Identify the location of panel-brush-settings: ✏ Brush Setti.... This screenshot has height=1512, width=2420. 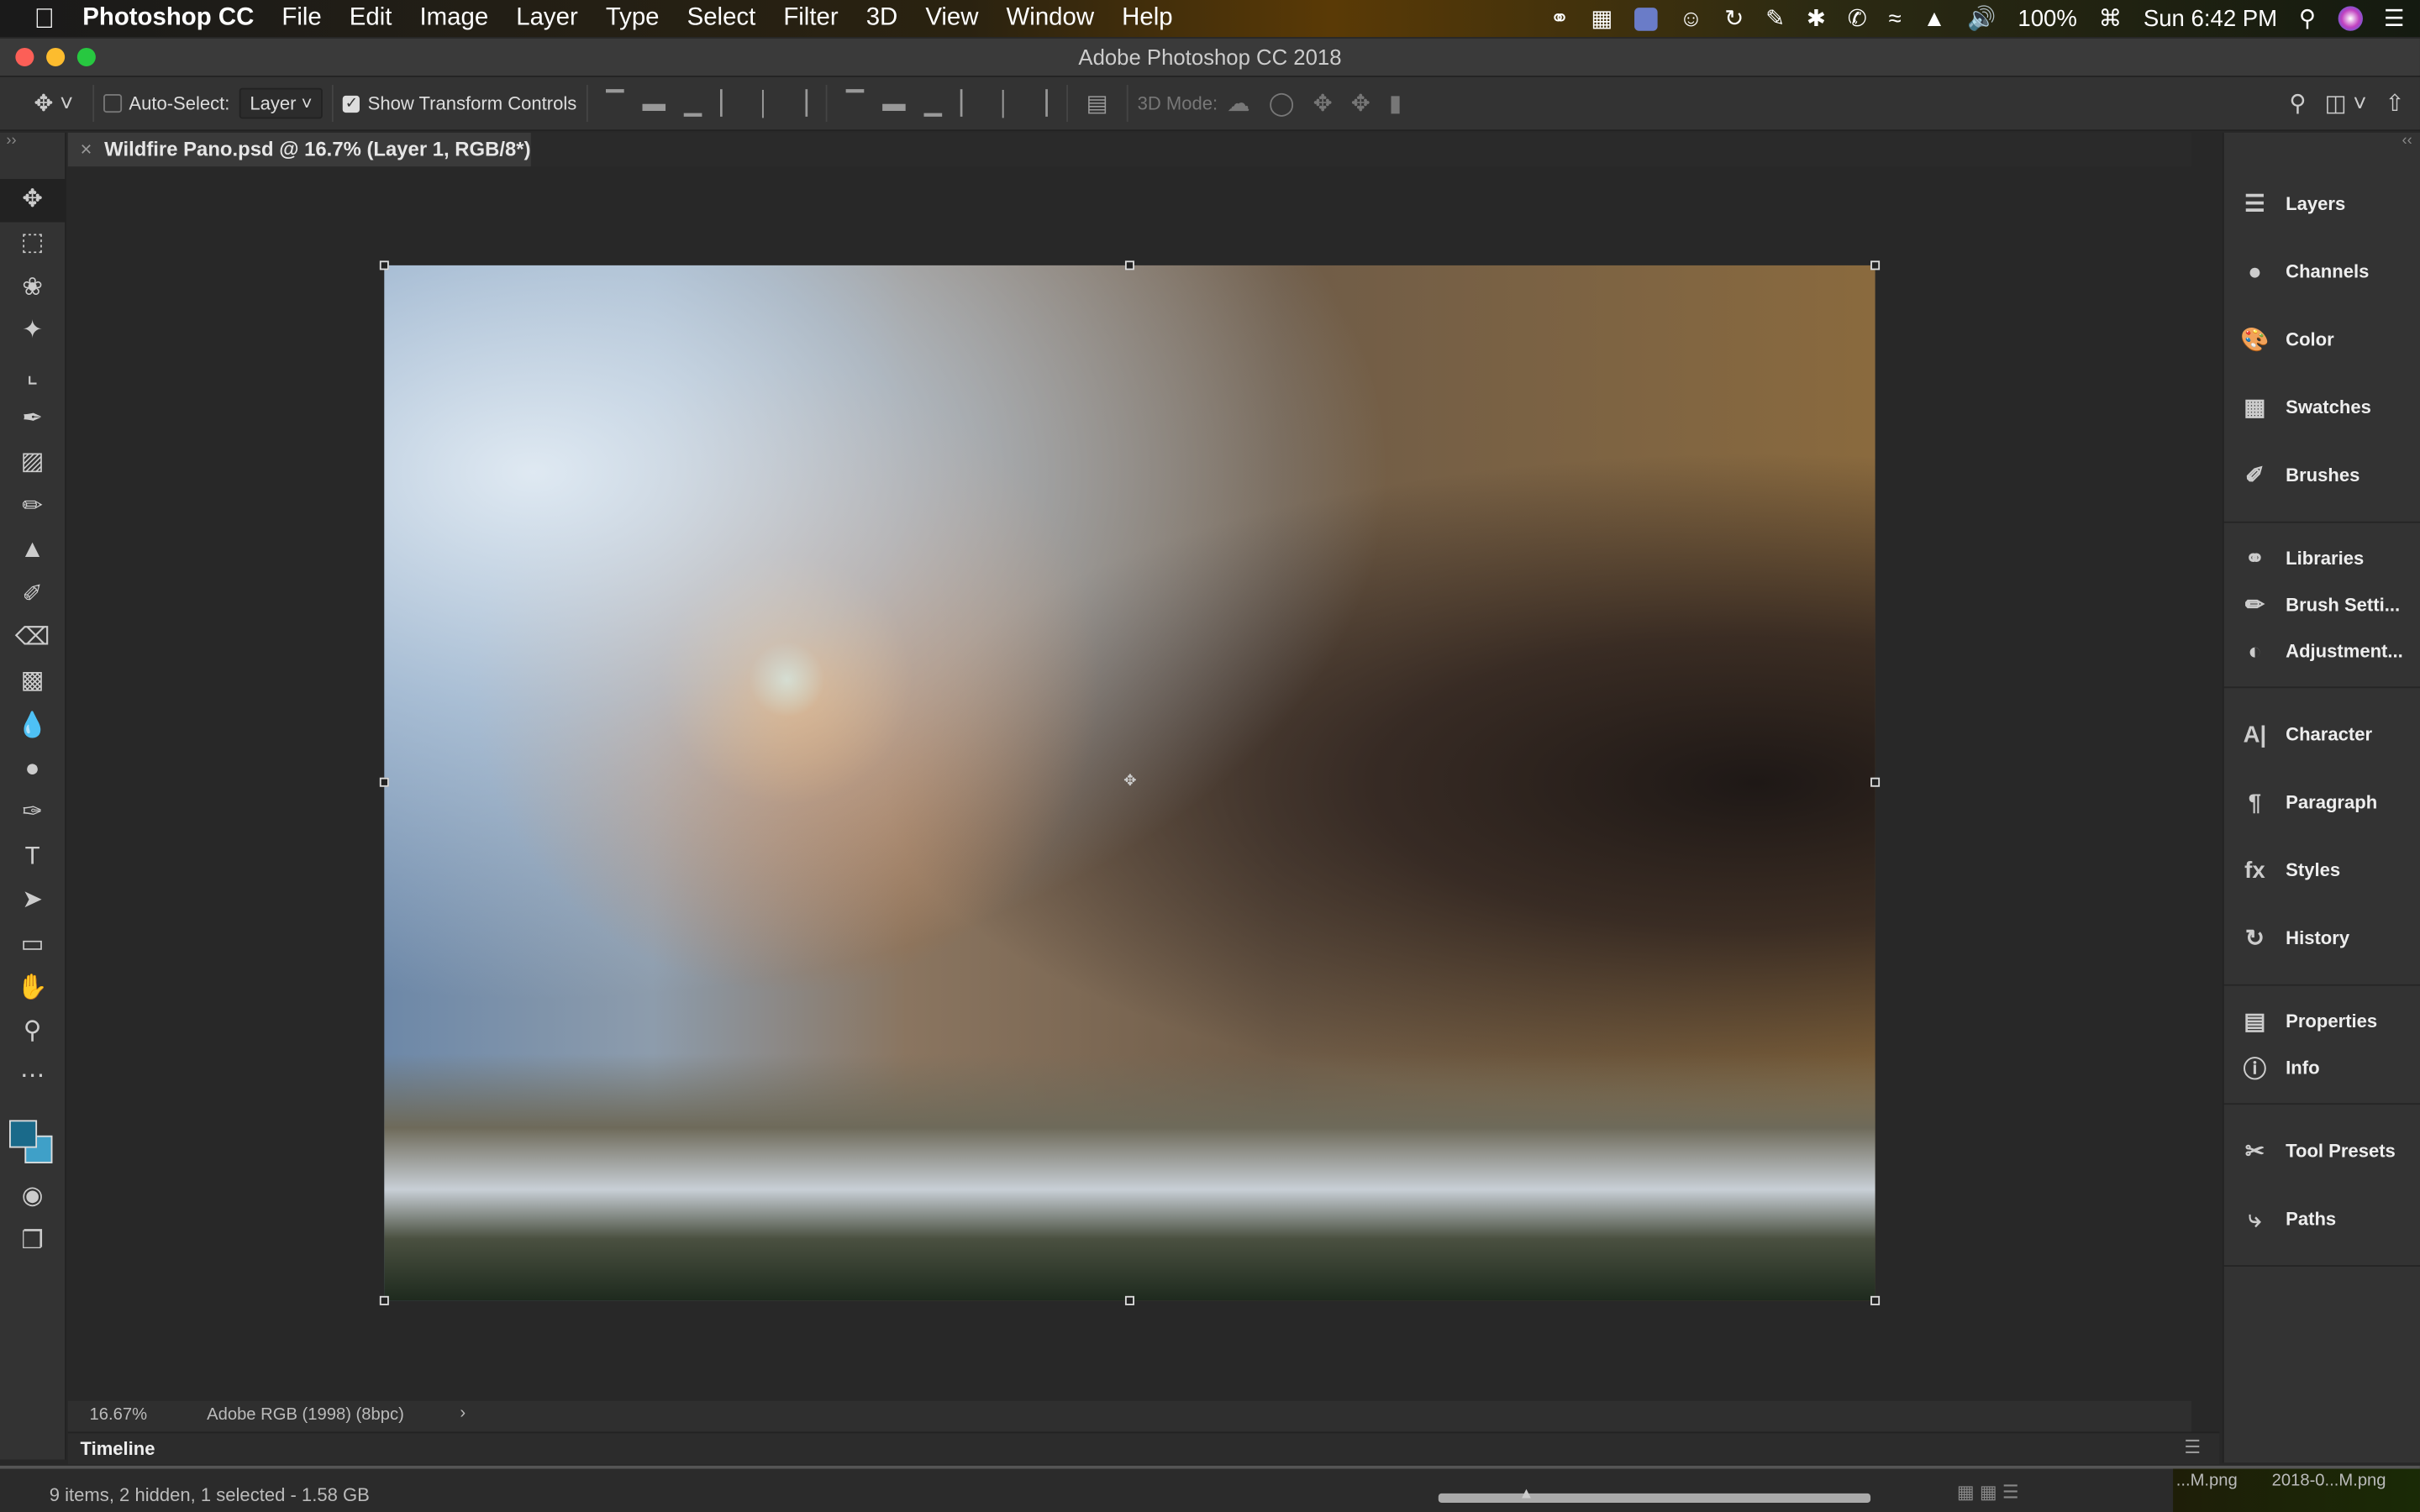
(2322, 604).